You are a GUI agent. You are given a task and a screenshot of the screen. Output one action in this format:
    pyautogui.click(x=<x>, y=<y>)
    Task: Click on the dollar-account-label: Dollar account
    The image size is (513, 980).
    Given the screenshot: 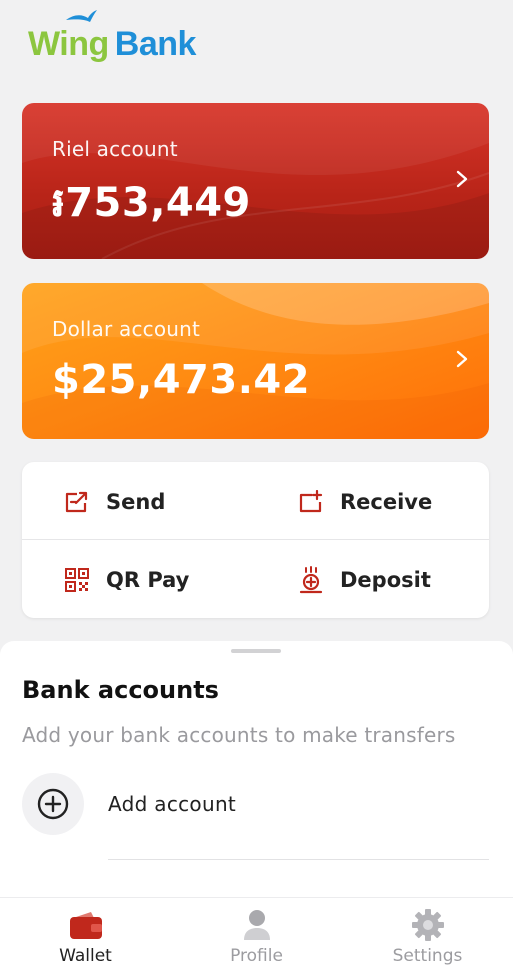 What is the action you would take?
    pyautogui.click(x=126, y=329)
    